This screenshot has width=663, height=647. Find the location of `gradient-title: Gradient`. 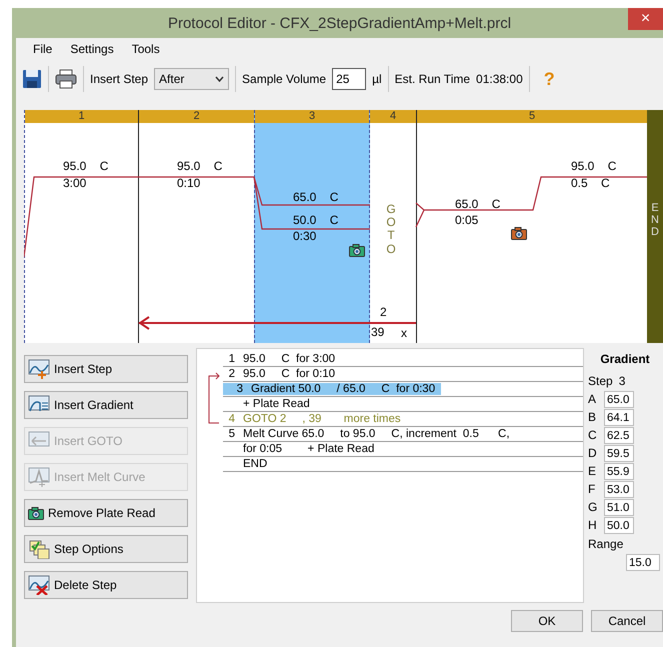

gradient-title: Gradient is located at coordinates (625, 359).